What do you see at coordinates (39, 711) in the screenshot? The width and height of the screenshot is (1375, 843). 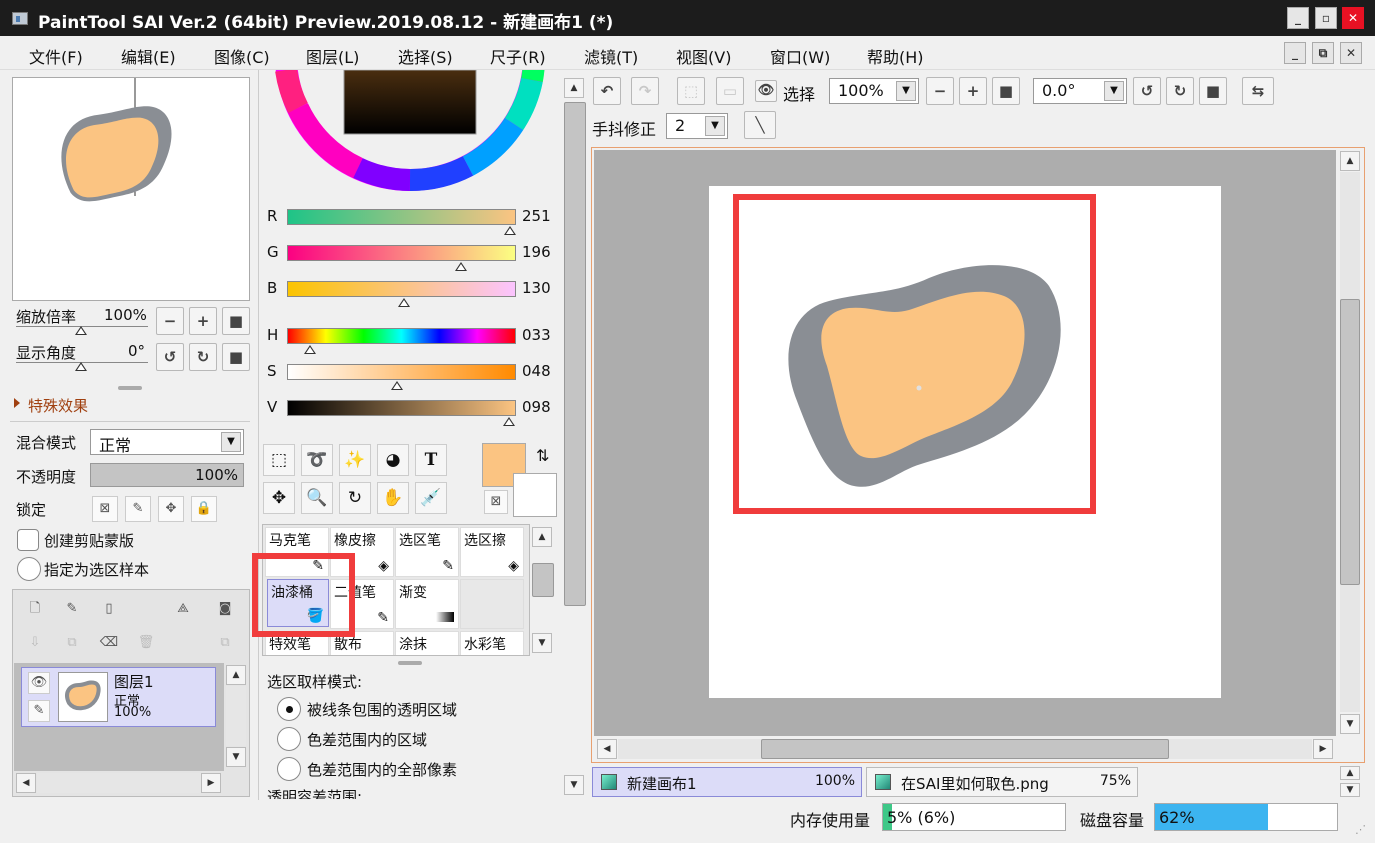 I see `pencil-icon: ✎` at bounding box center [39, 711].